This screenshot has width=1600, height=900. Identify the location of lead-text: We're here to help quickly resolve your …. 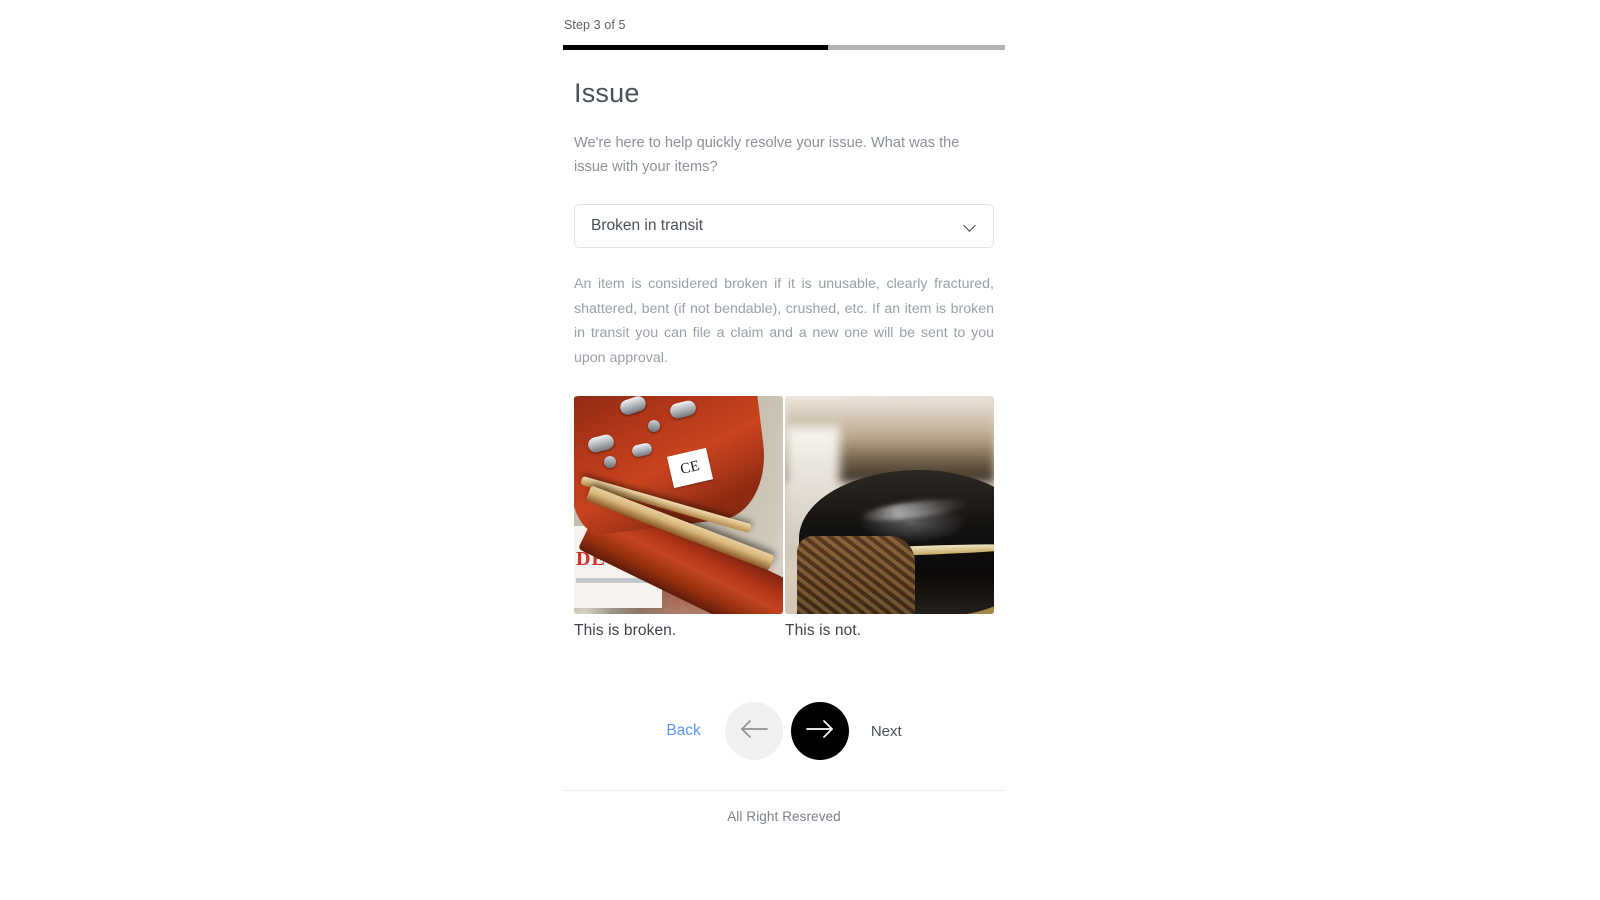
(767, 155).